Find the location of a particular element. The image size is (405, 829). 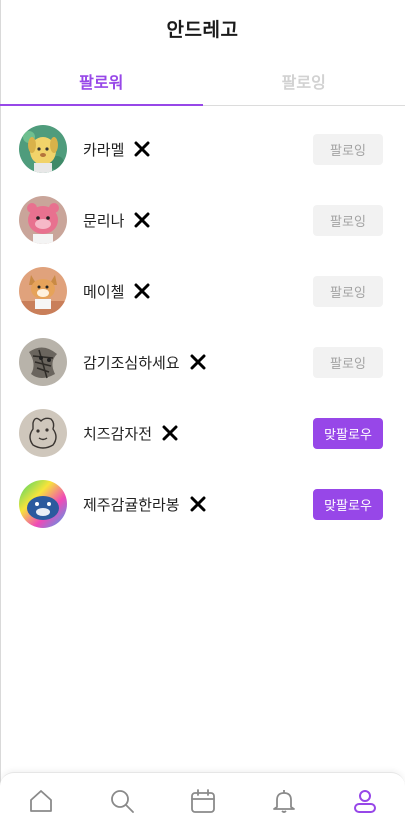

app-header: 안드레고 is located at coordinates (202, 28).